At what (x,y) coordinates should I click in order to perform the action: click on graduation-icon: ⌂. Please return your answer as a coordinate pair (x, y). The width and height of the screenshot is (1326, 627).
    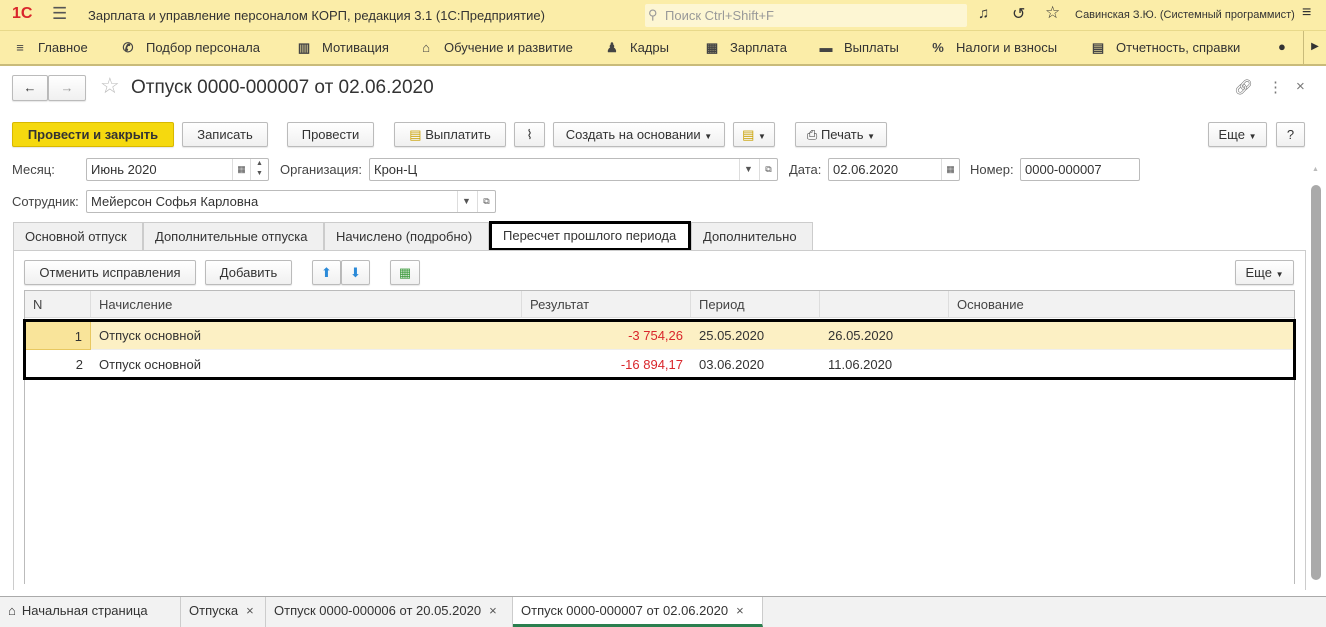
    Looking at the image, I should click on (426, 47).